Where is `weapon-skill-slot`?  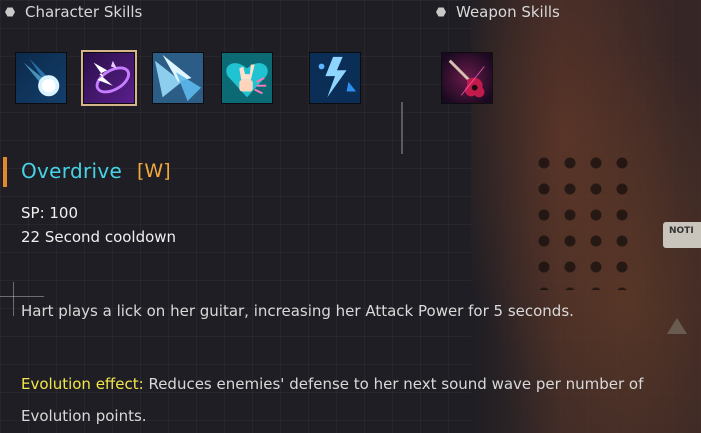
weapon-skill-slot is located at coordinates (467, 78).